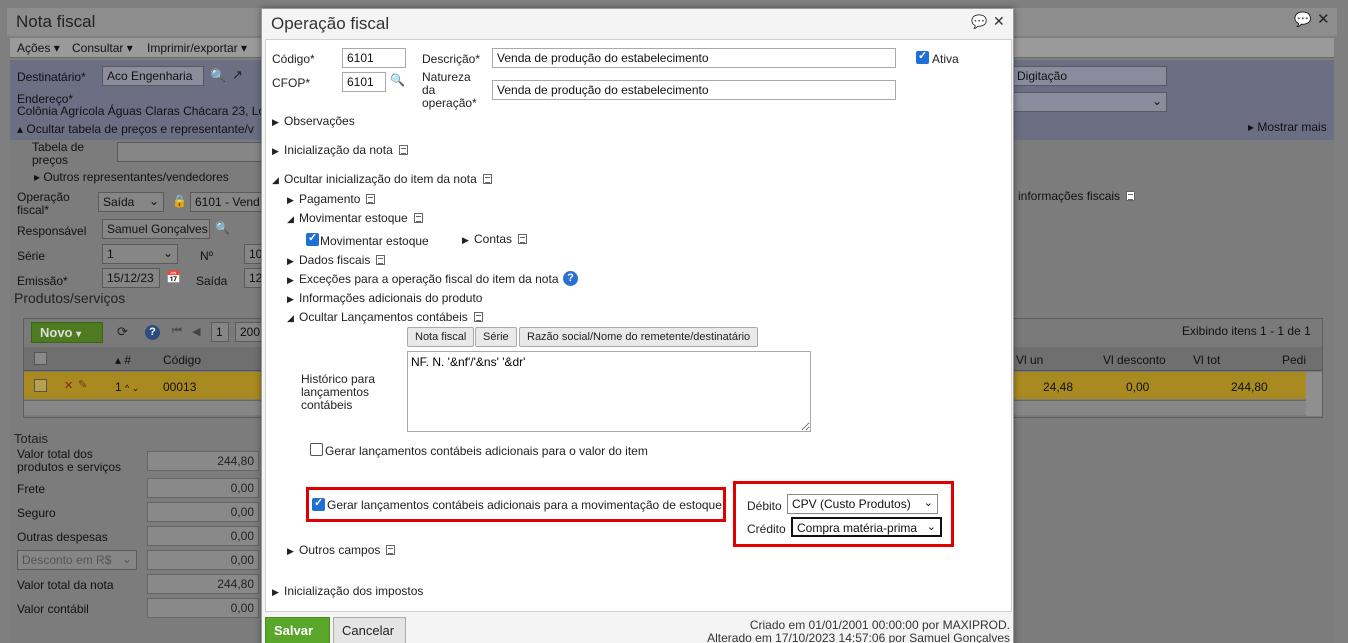 Image resolution: width=1348 pixels, height=643 pixels. I want to click on contas-toggle: ▶ Contas, so click(495, 239).